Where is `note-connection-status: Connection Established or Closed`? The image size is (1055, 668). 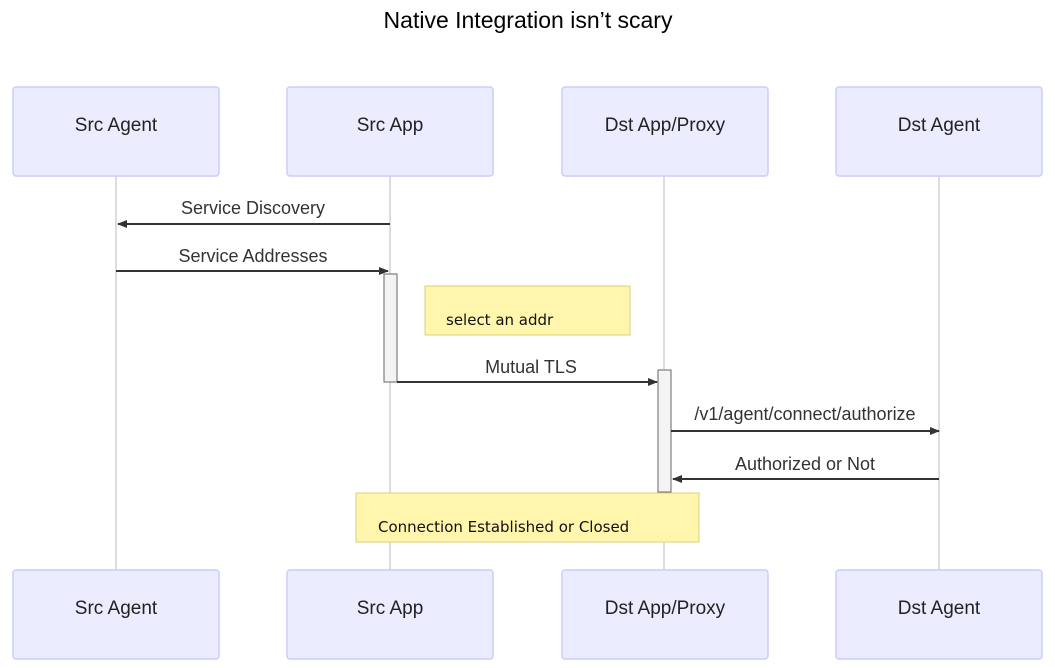
note-connection-status: Connection Established or Closed is located at coordinates (527, 517).